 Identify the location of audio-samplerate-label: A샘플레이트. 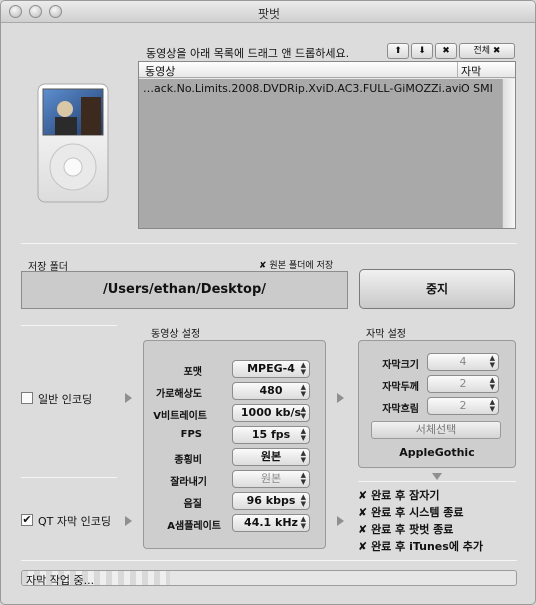
(194, 526).